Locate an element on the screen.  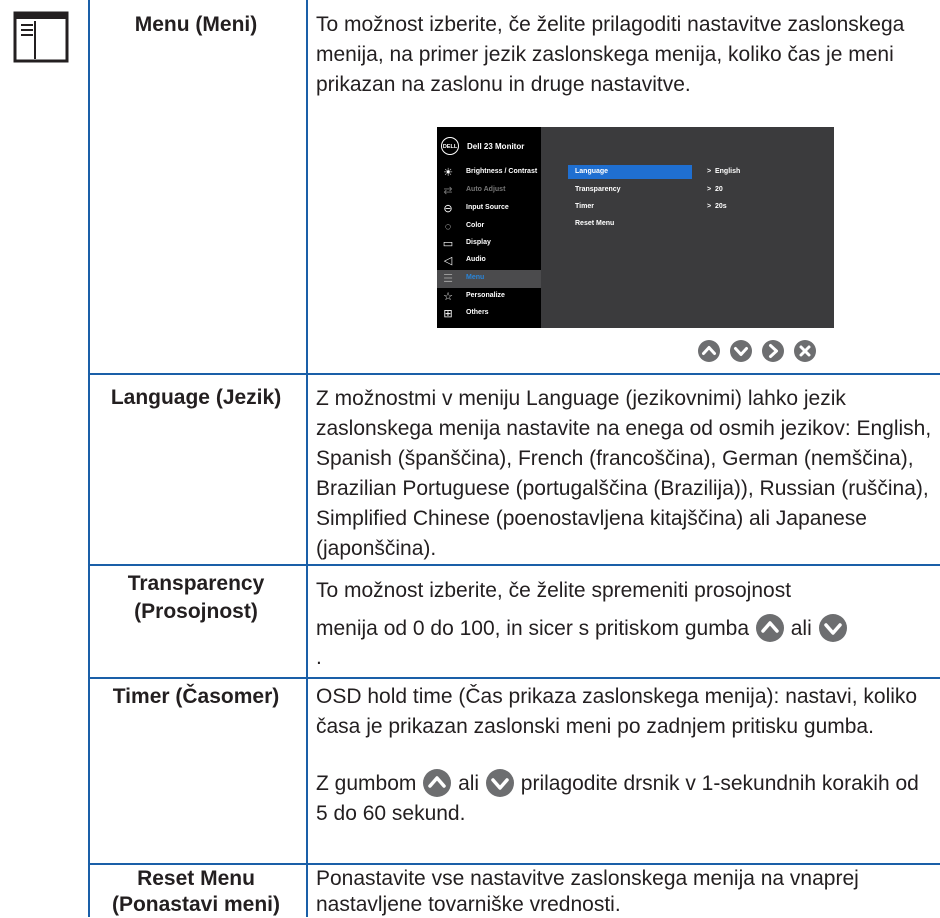
osd-item-auto-adjust: ⇄ Auto Adjust is located at coordinates (489, 191).